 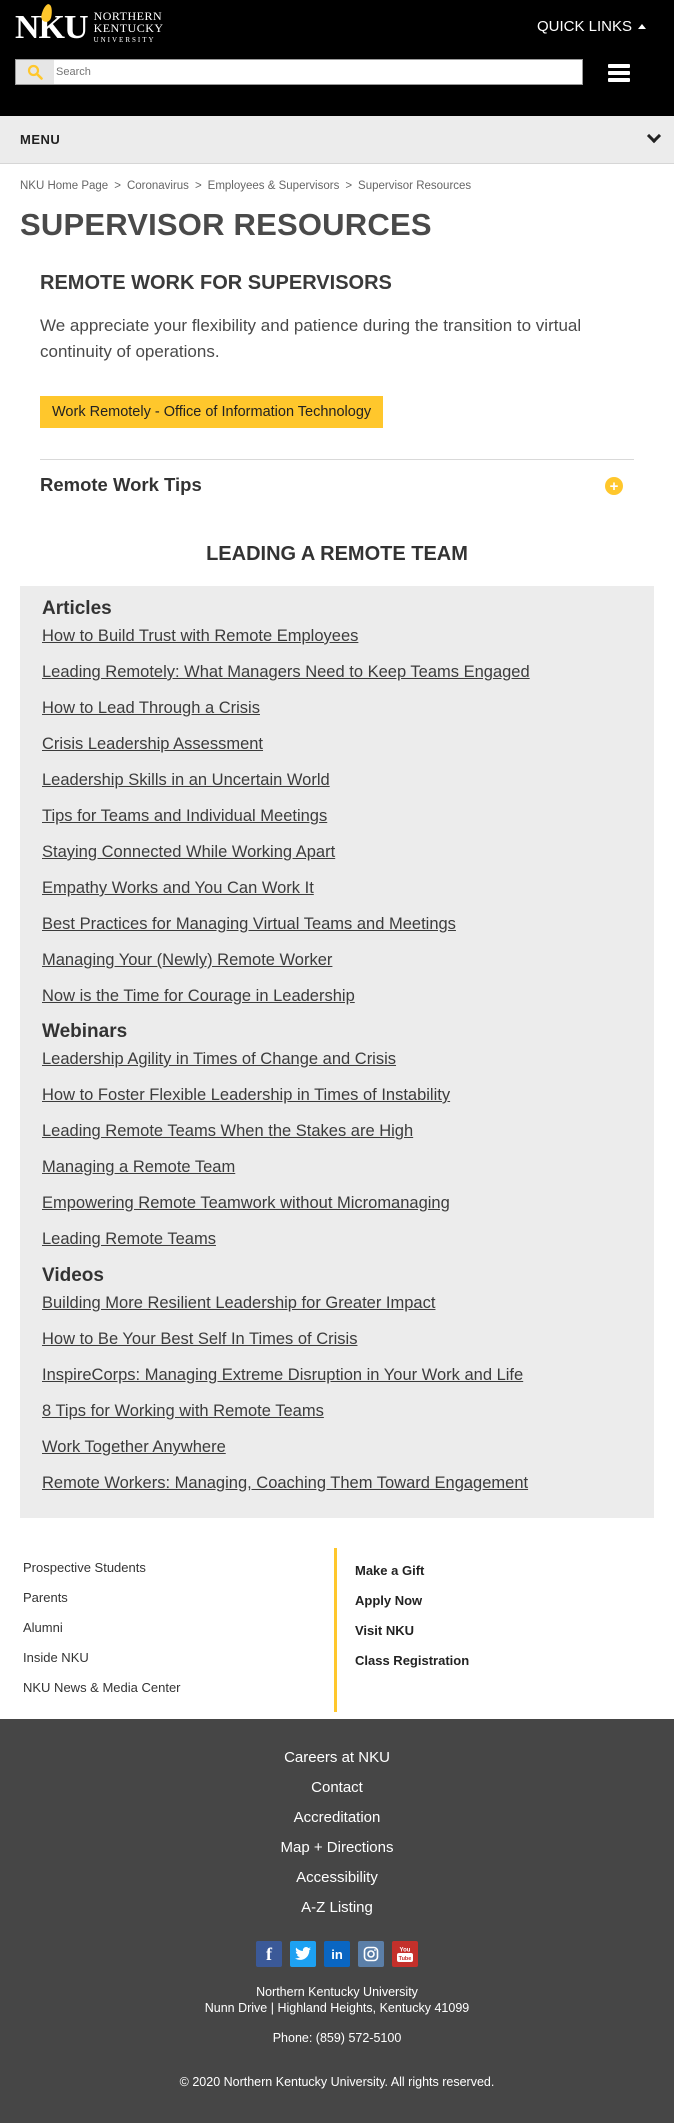 What do you see at coordinates (274, 186) in the screenshot?
I see `breadcrumb-employees-supervisors: Employees & Supervisors` at bounding box center [274, 186].